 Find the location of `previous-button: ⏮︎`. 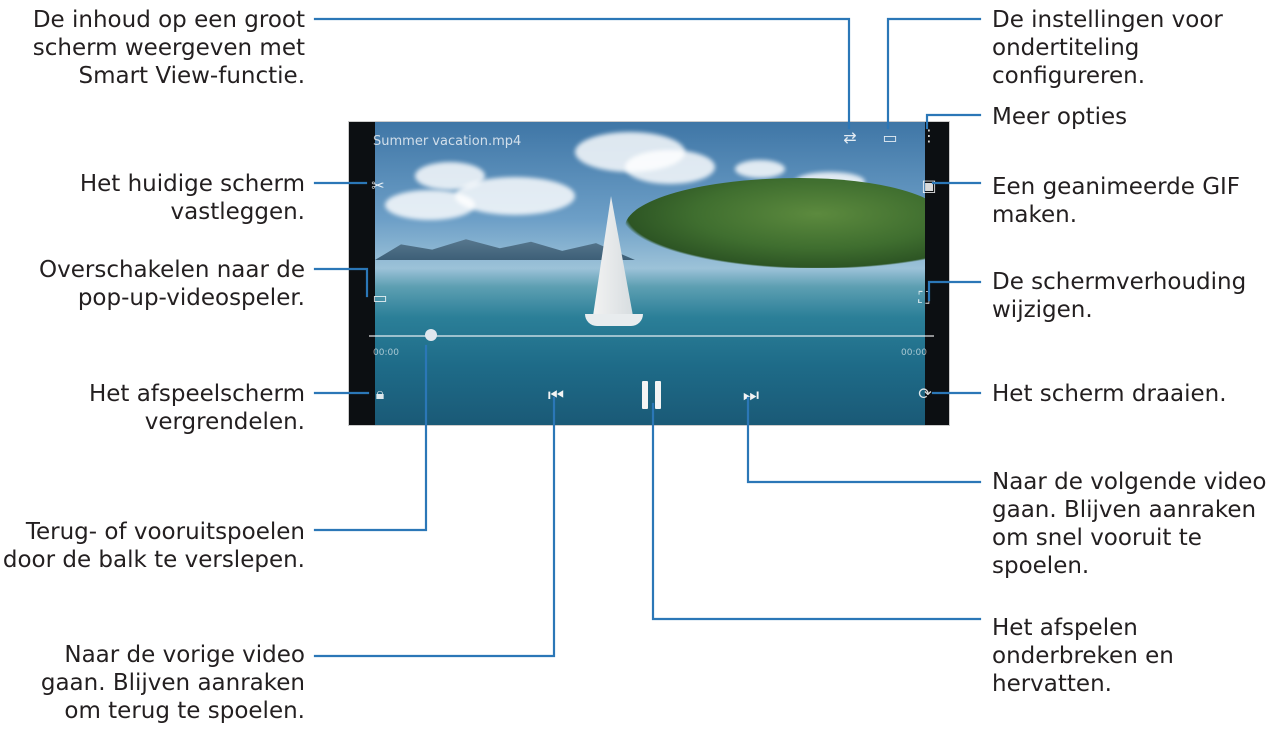

previous-button: ⏮︎ is located at coordinates (556, 396).